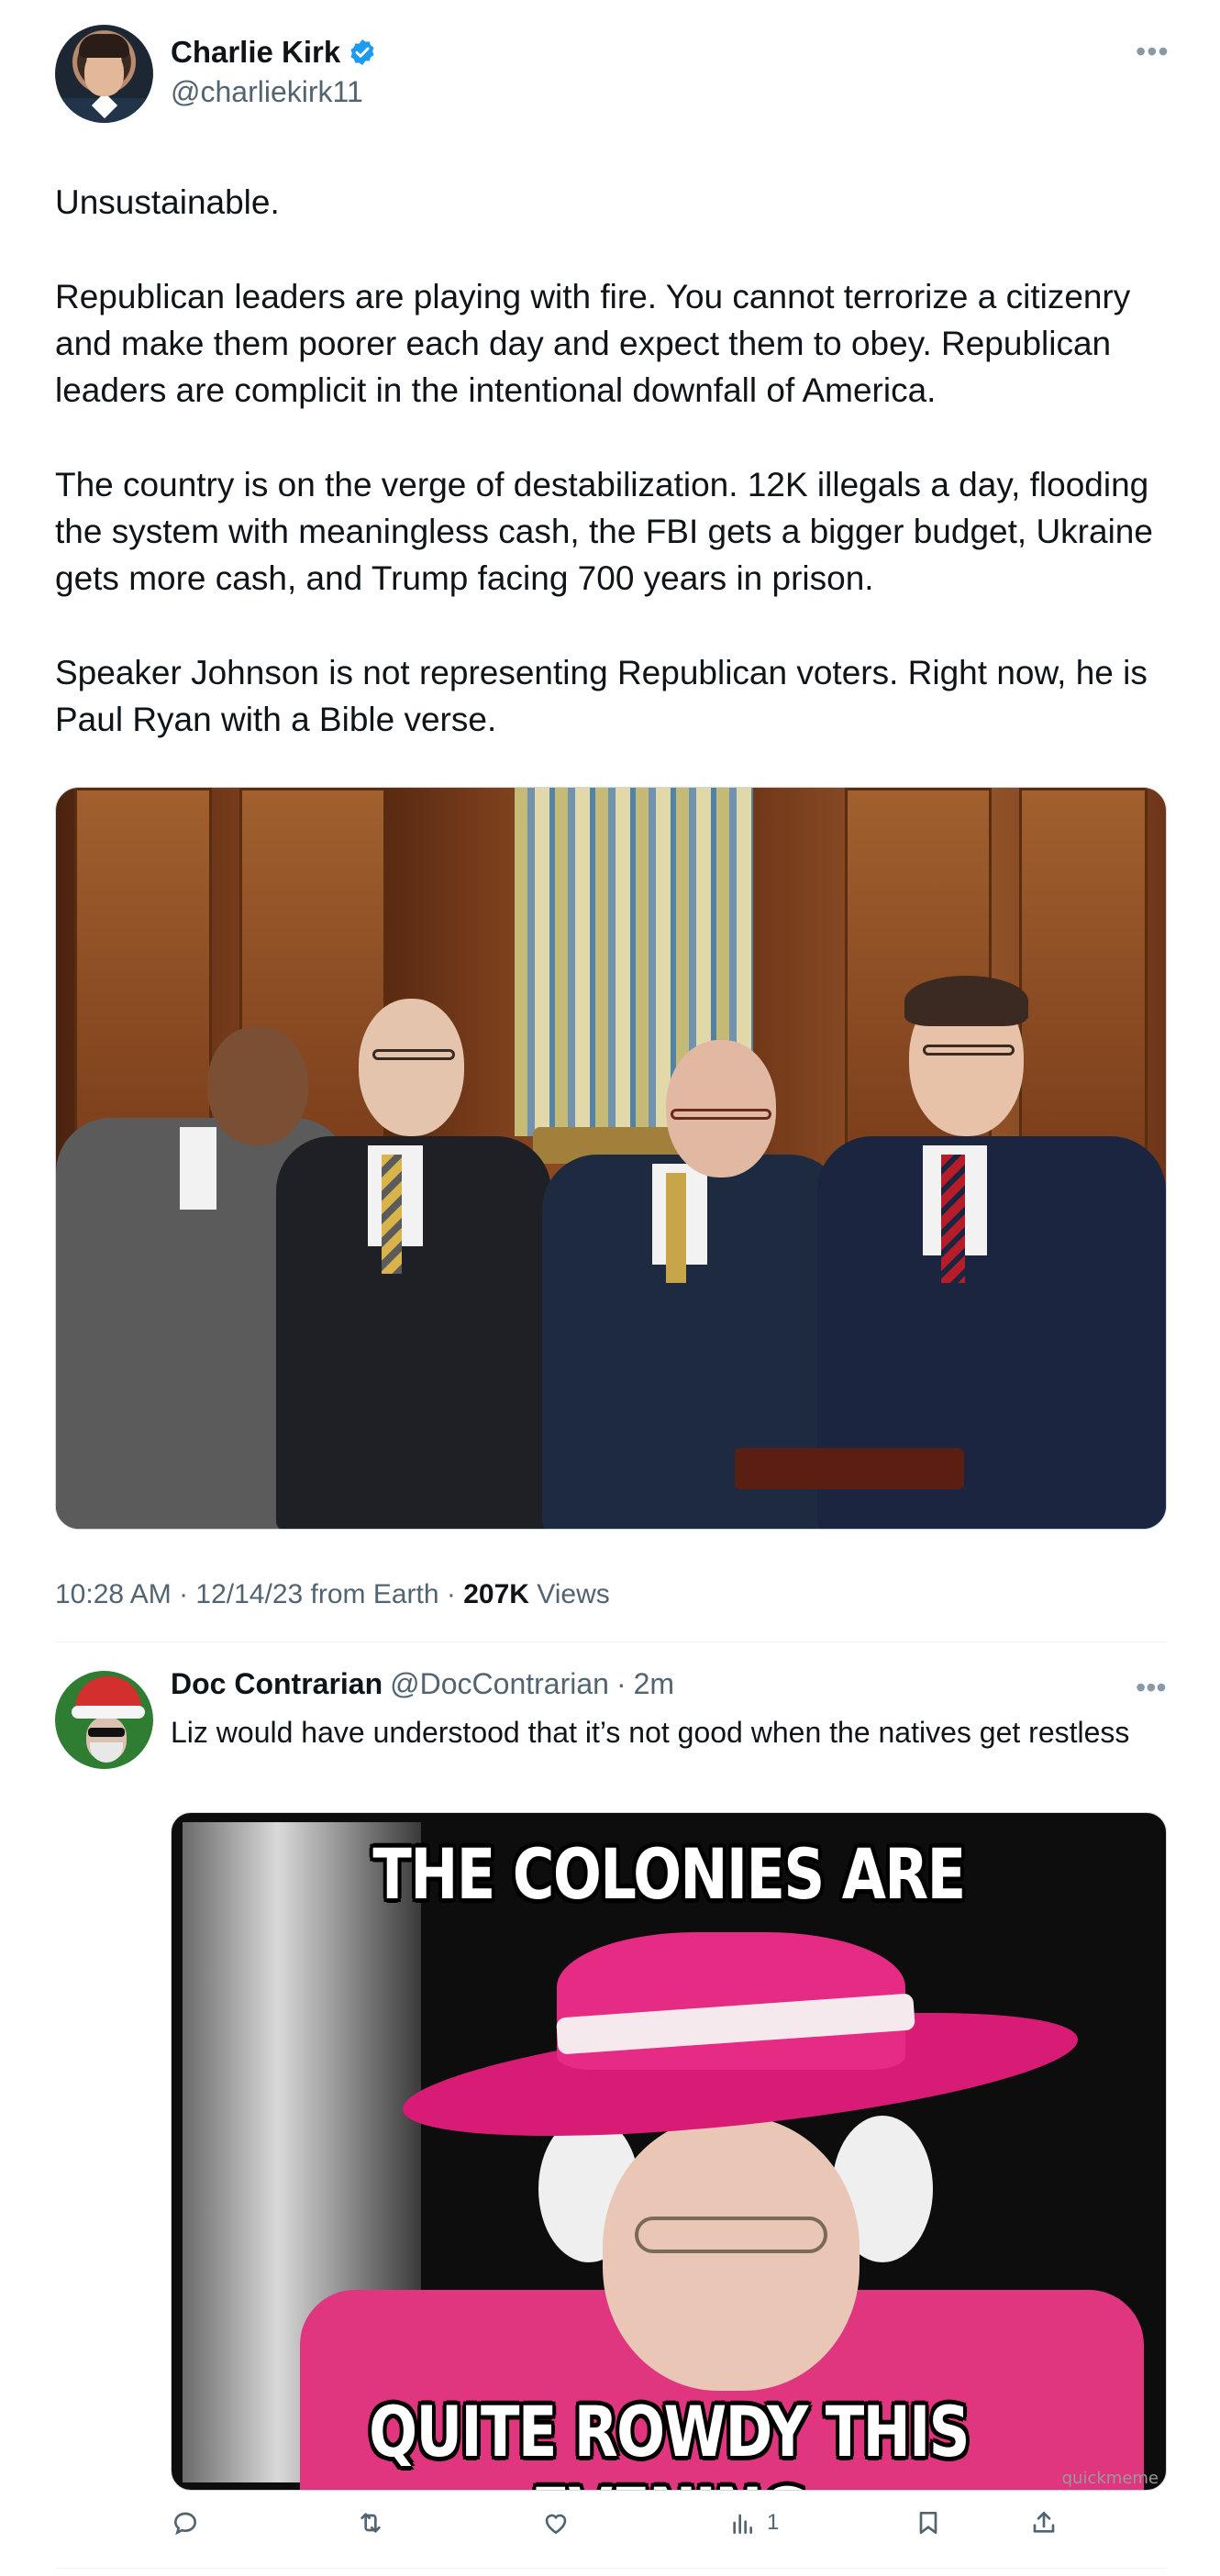 The height and width of the screenshot is (2576, 1220). I want to click on person-2-glasses, so click(413, 1054).